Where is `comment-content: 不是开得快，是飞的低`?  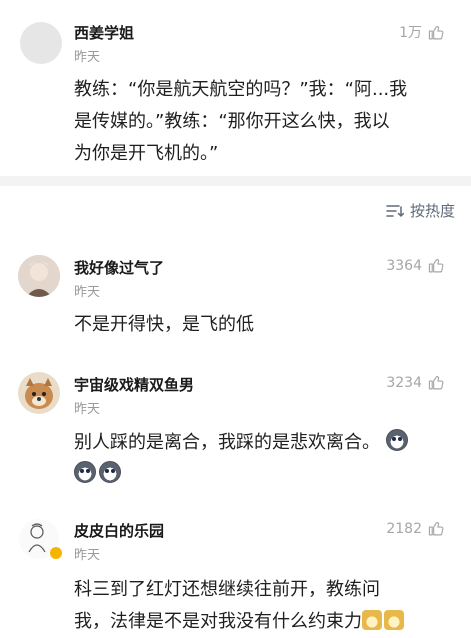 comment-content: 不是开得快，是飞的低 is located at coordinates (264, 325).